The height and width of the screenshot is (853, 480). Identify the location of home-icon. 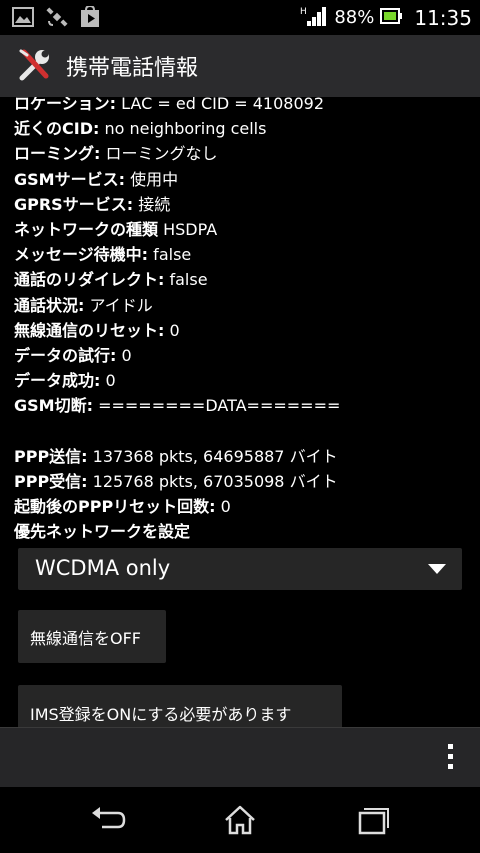
(240, 820).